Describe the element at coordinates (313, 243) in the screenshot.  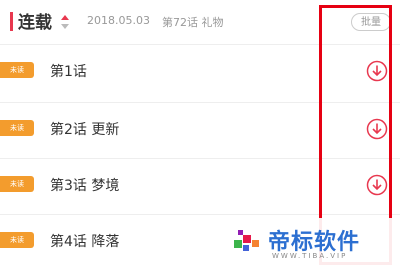
I see `watermark: 帝标软件 WWW.TIBA.VIP` at that location.